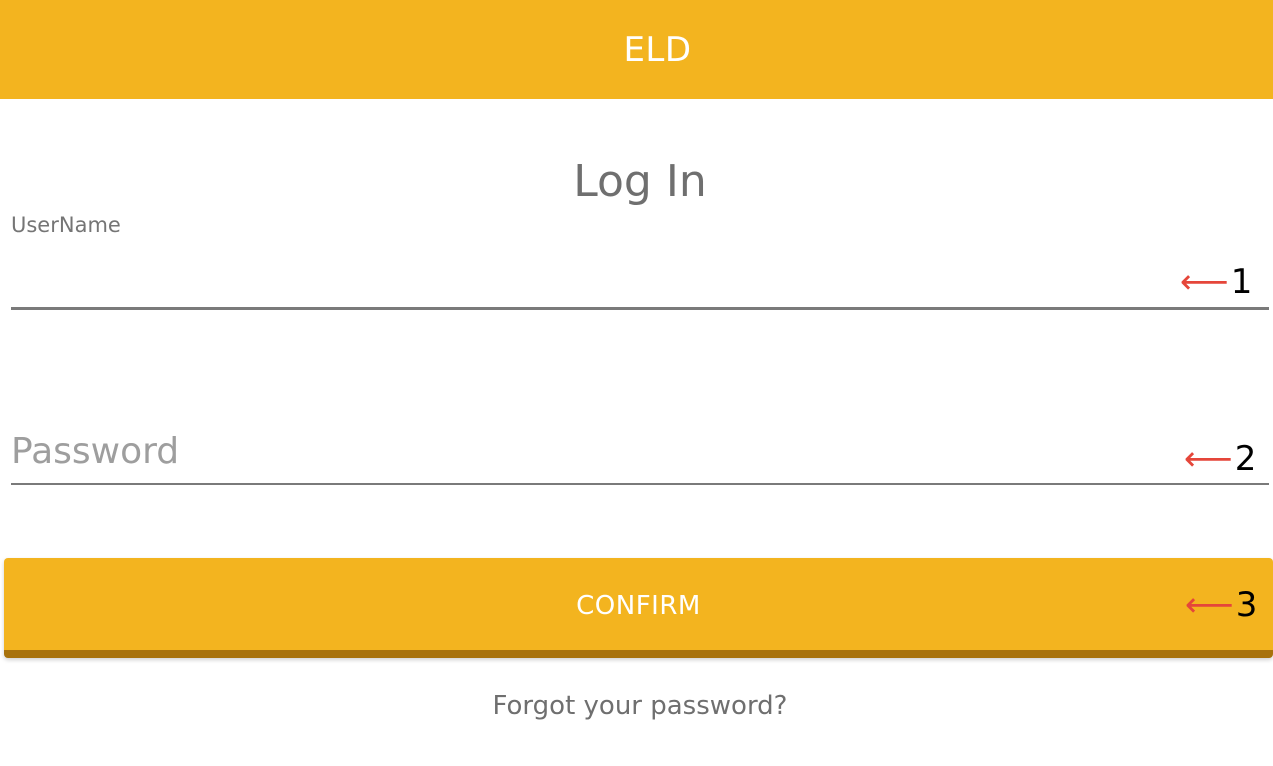 This screenshot has width=1273, height=766. What do you see at coordinates (640, 452) in the screenshot?
I see `password-input` at bounding box center [640, 452].